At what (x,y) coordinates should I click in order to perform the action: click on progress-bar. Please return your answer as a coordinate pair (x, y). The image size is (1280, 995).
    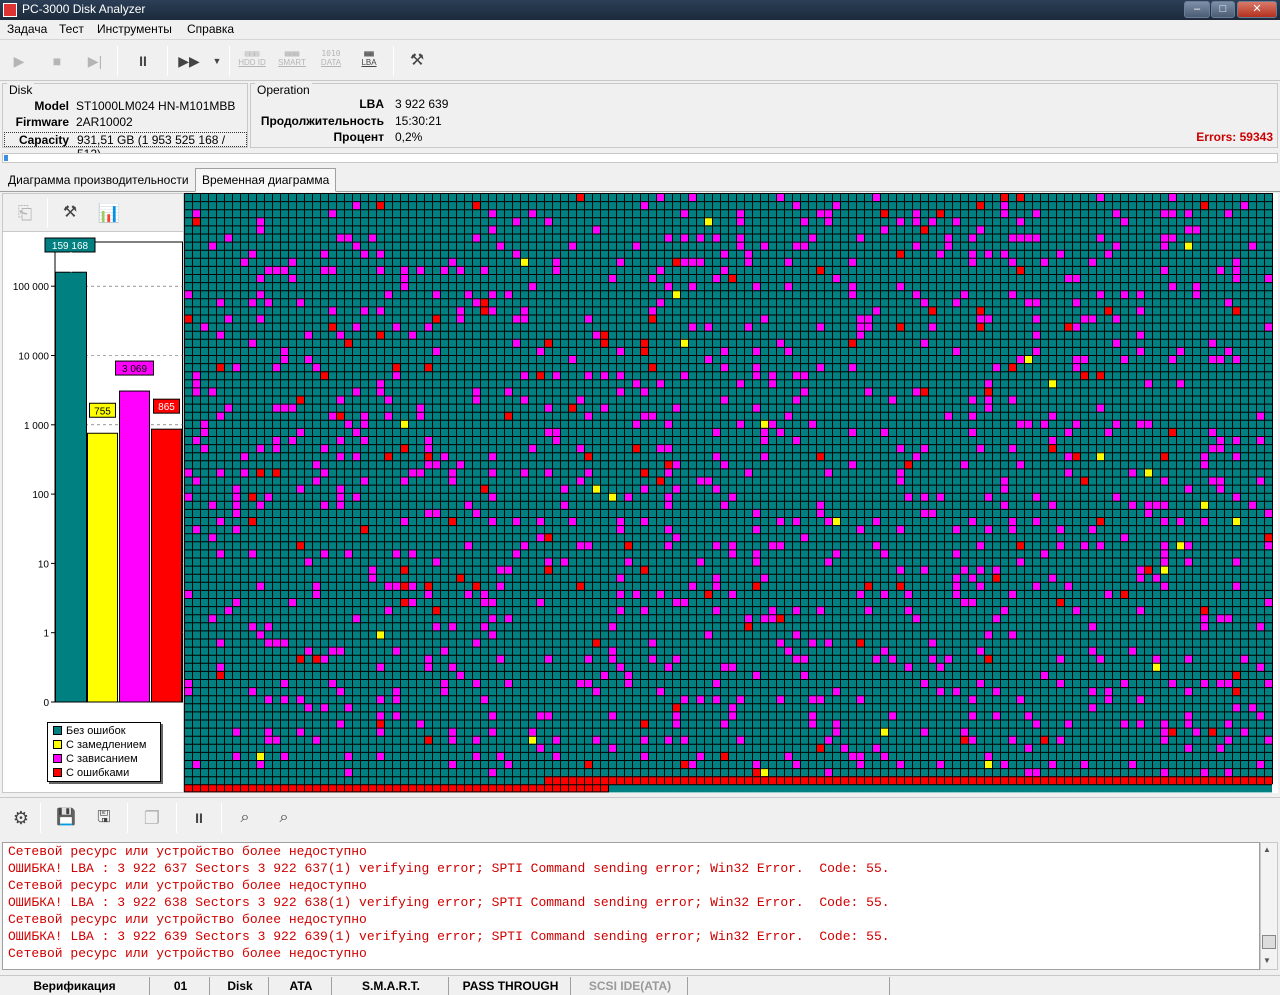
    Looking at the image, I should click on (640, 158).